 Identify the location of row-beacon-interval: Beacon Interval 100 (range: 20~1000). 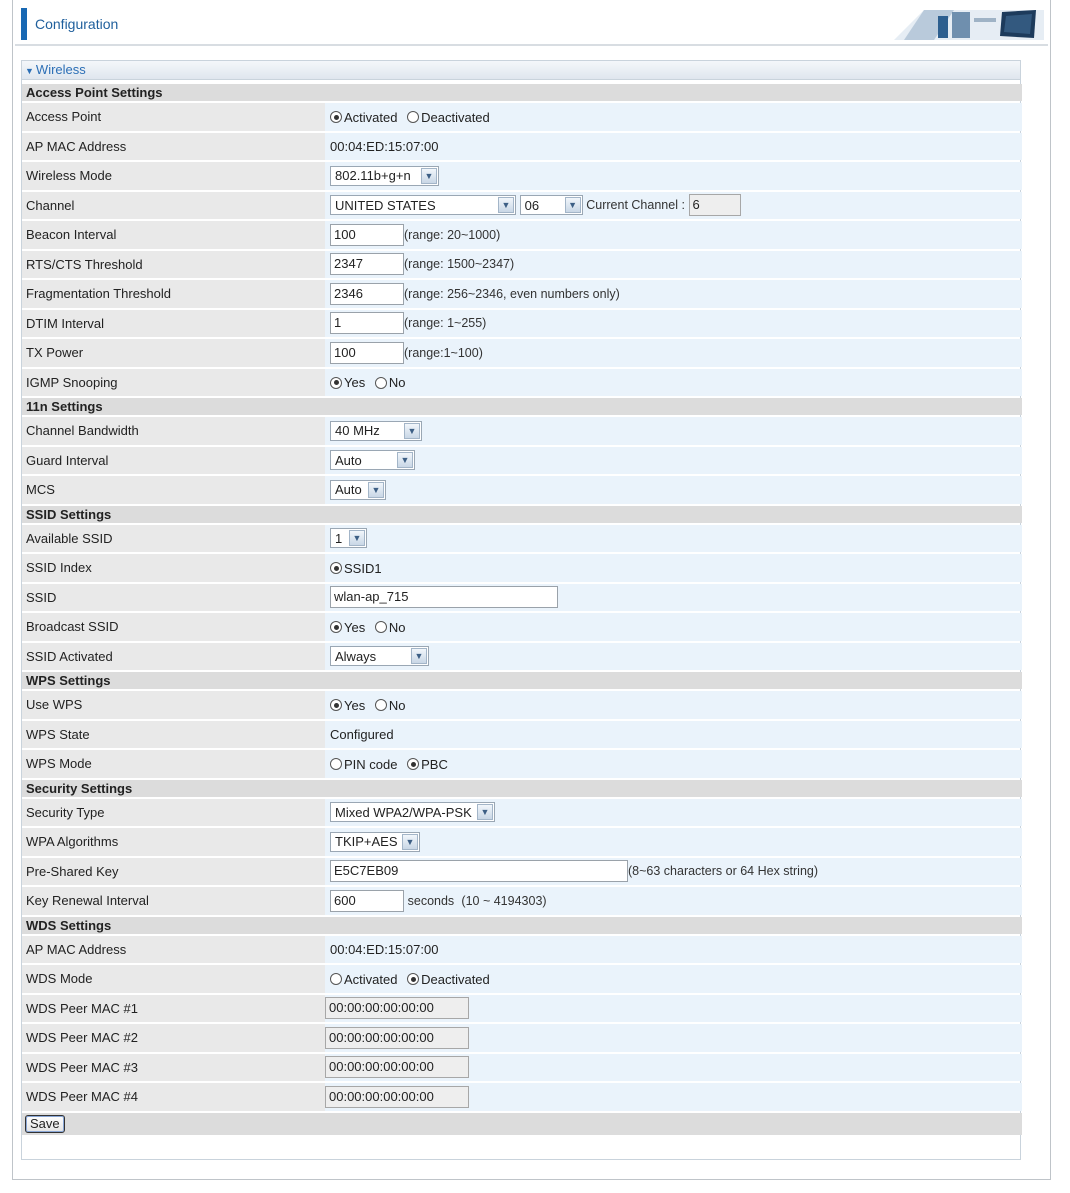
(522, 235).